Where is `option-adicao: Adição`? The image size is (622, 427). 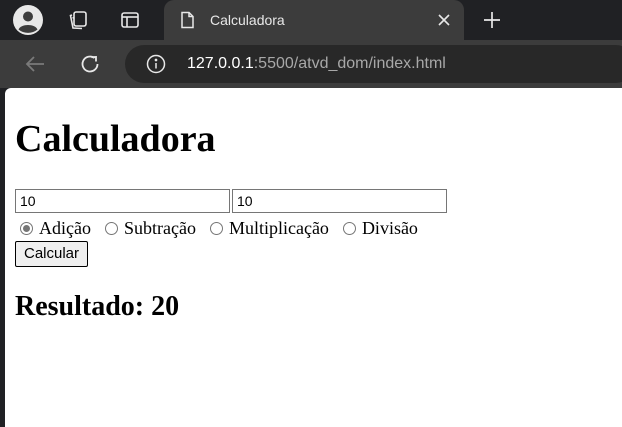
option-adicao: Adição is located at coordinates (53, 228).